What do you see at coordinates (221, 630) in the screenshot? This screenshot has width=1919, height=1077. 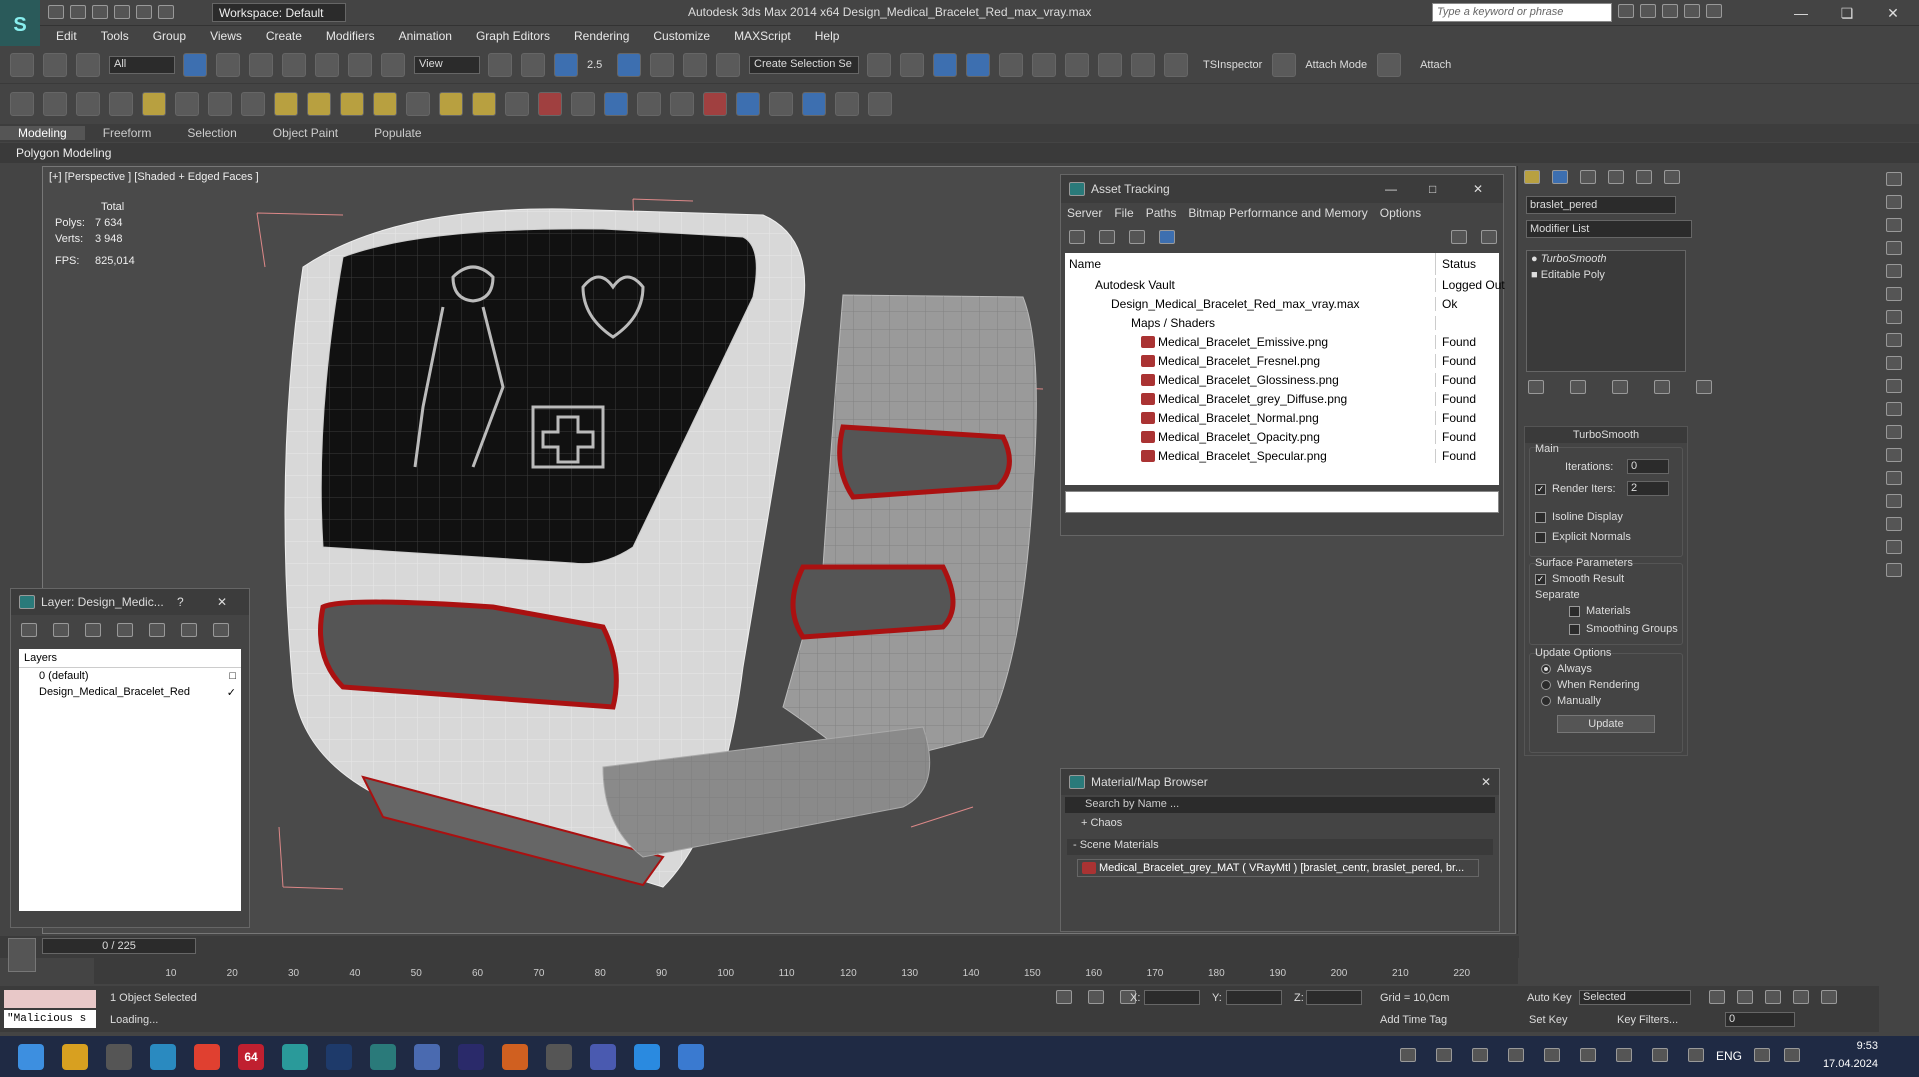 I see `freeze-all-layers-icon` at bounding box center [221, 630].